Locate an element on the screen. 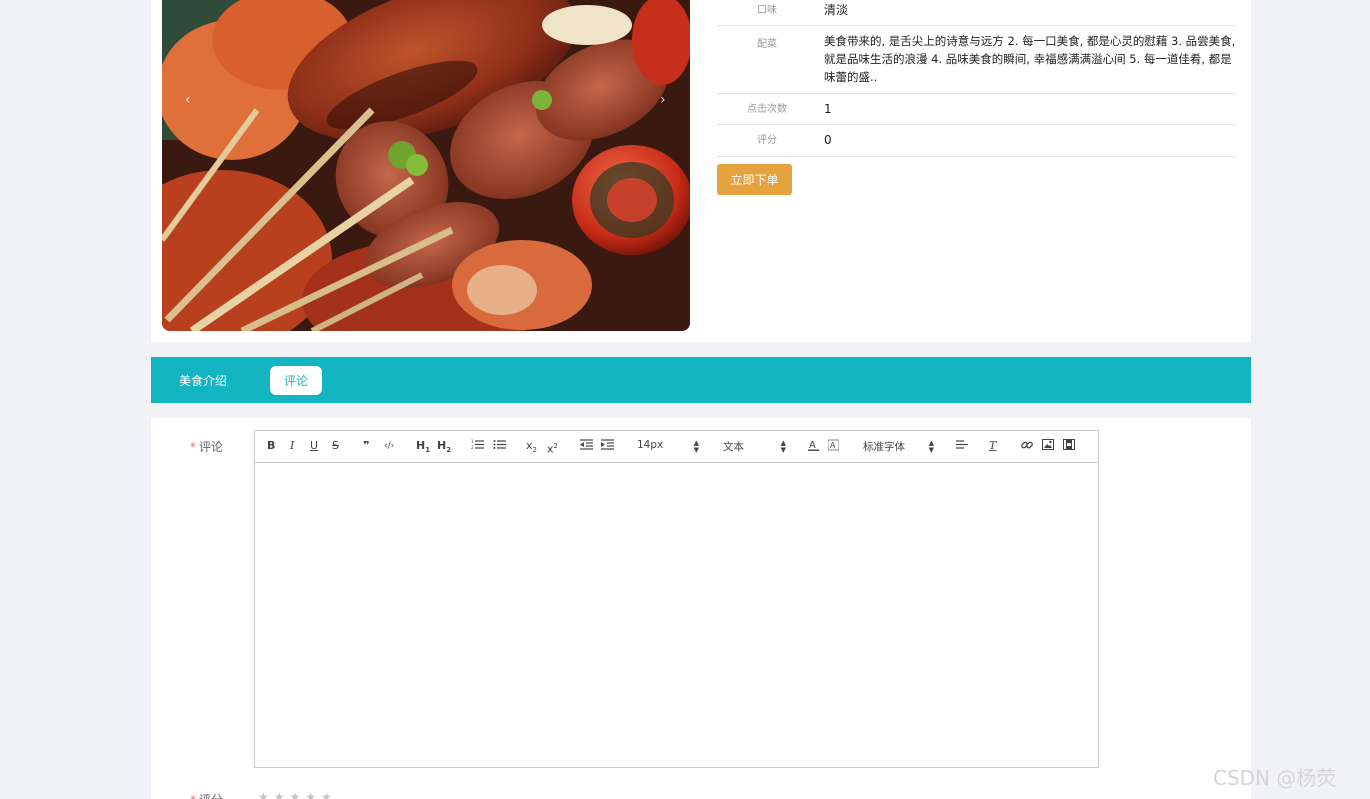 The height and width of the screenshot is (799, 1370). rating-label: *评分 is located at coordinates (206, 795).